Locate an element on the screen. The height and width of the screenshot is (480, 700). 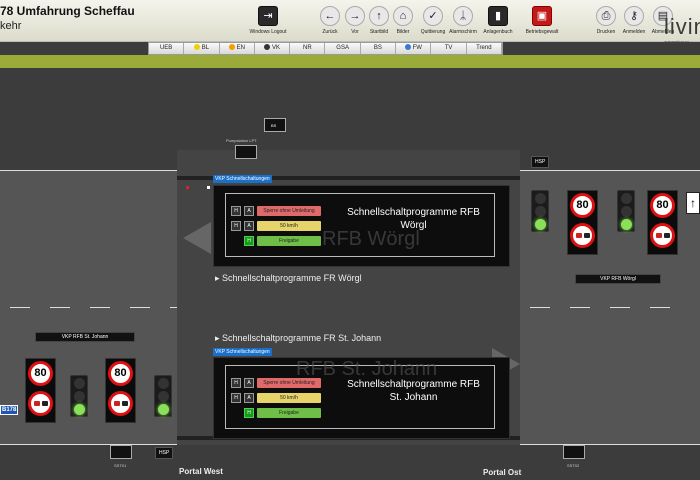
section-label-woergl: ▸ Schnellschaltprogramme FR Wörgl is located at coordinates (288, 278).